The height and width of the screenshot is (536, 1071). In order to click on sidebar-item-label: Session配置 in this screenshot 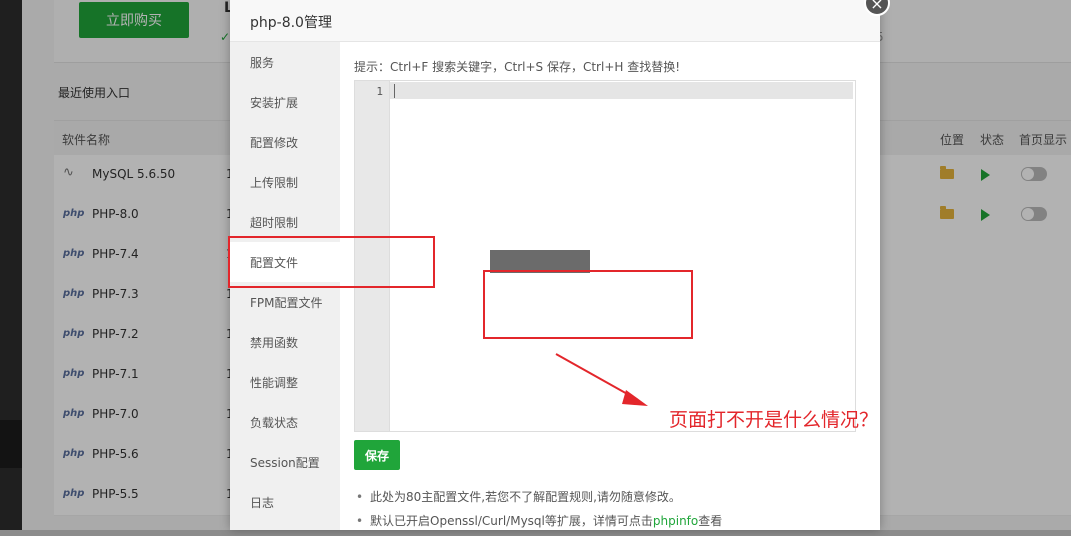, I will do `click(285, 463)`.